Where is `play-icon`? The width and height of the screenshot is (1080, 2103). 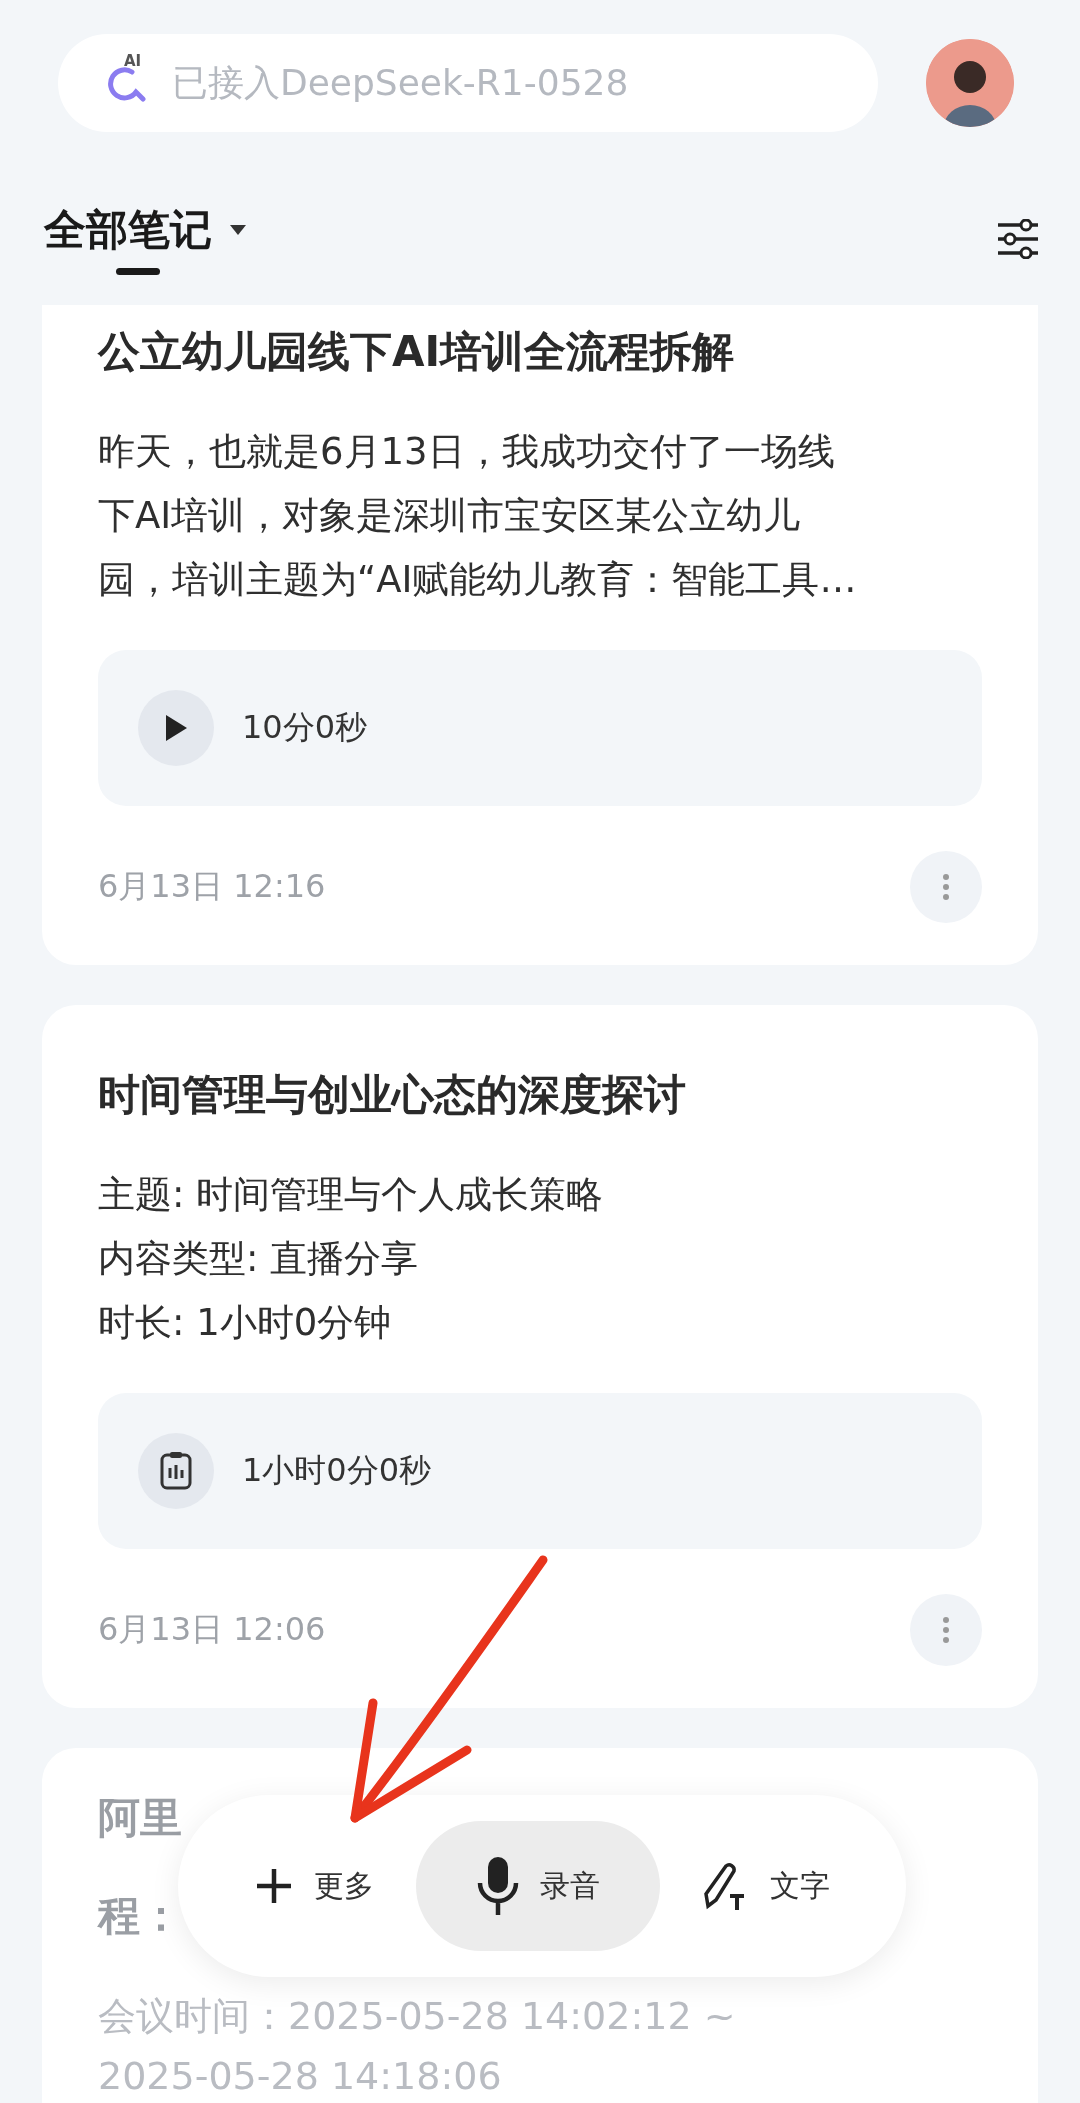 play-icon is located at coordinates (176, 728).